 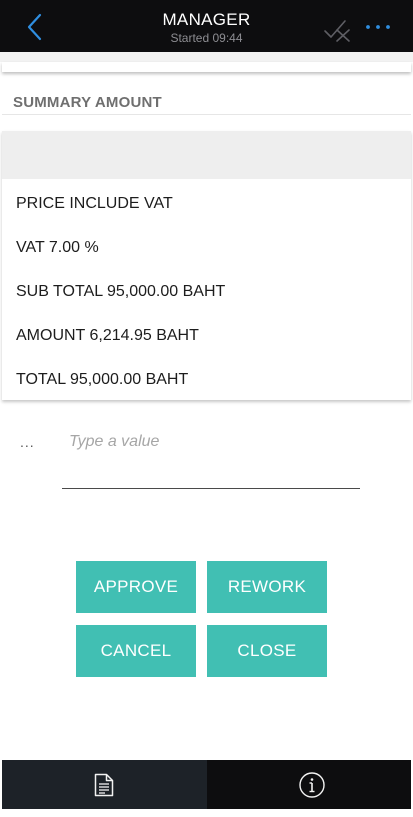 I want to click on previous-card-edge, so click(x=206, y=67).